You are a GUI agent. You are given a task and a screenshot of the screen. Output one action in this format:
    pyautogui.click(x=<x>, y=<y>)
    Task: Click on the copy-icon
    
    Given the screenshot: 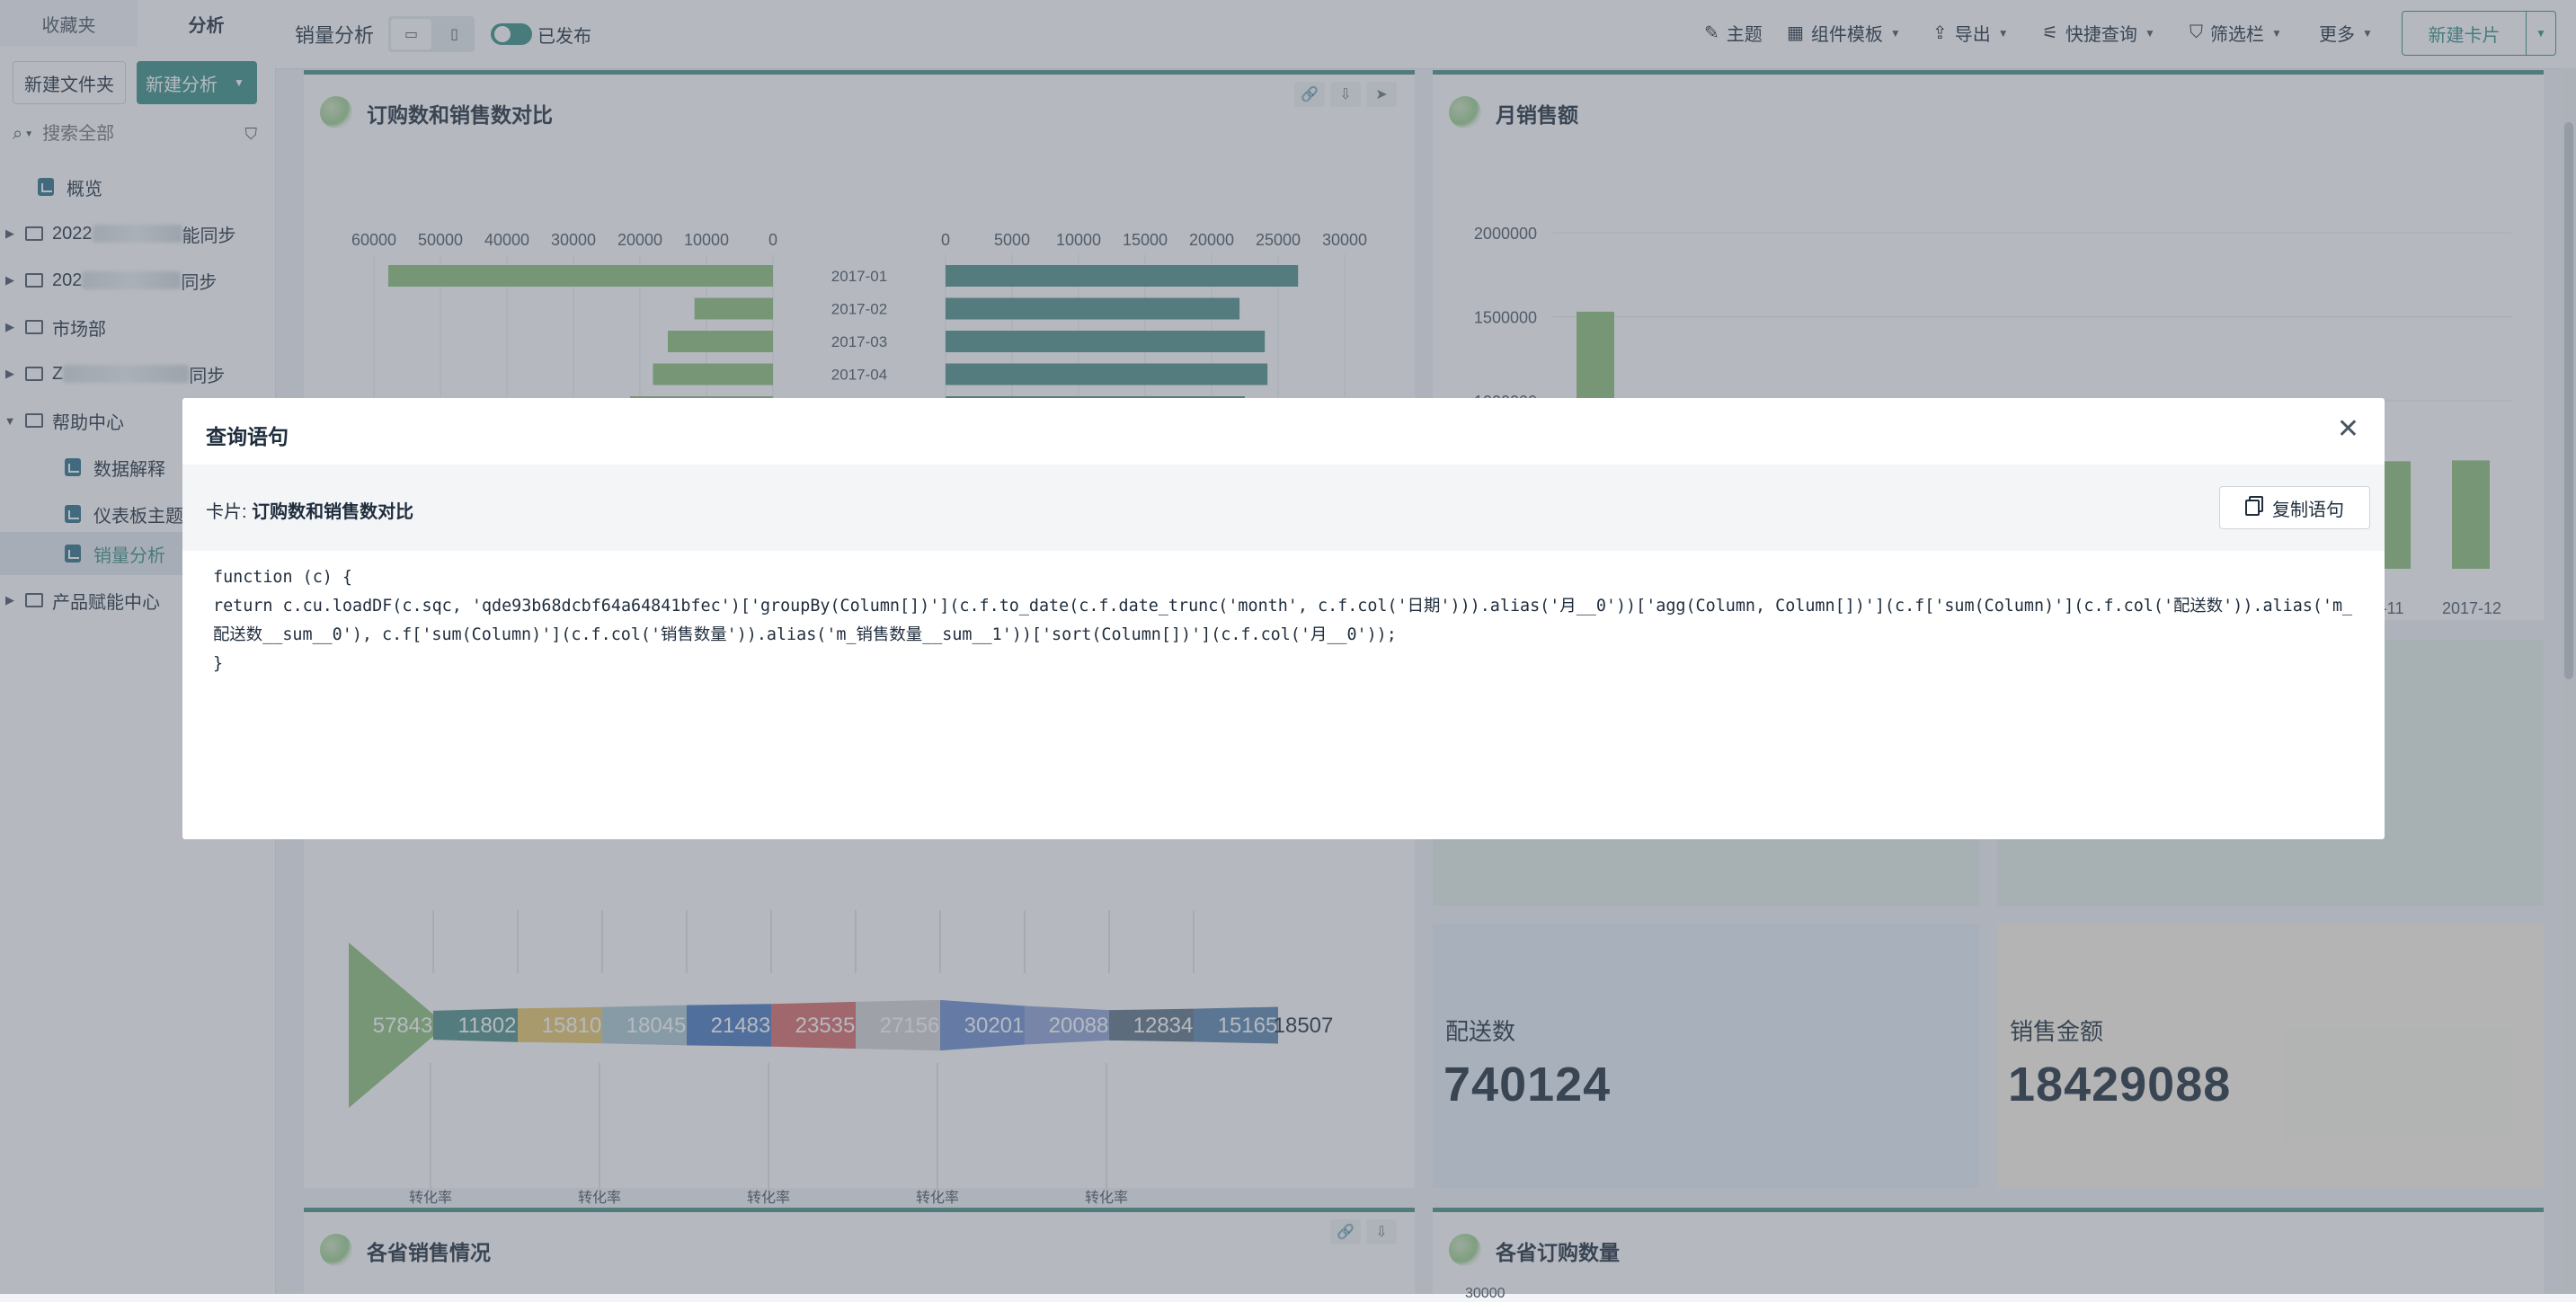 What is the action you would take?
    pyautogui.click(x=2252, y=508)
    